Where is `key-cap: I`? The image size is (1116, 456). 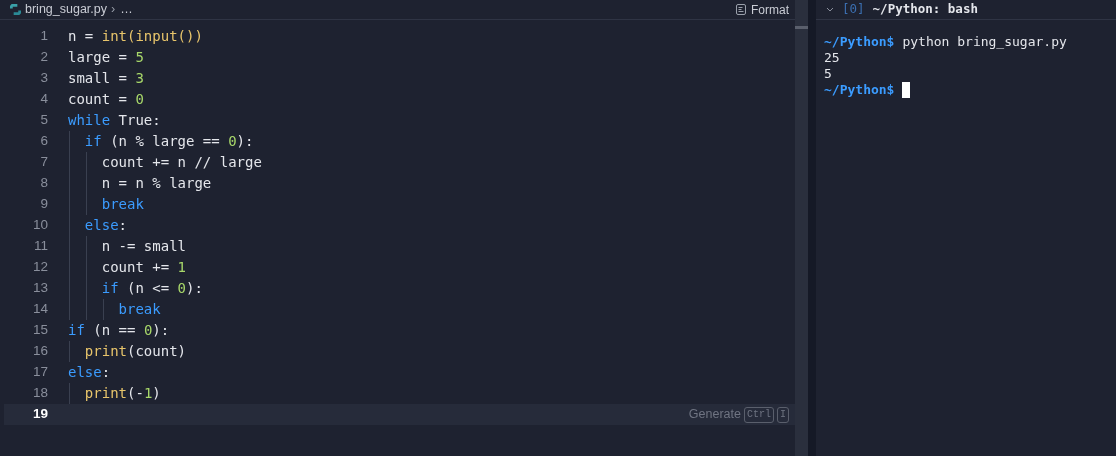
key-cap: I is located at coordinates (783, 414).